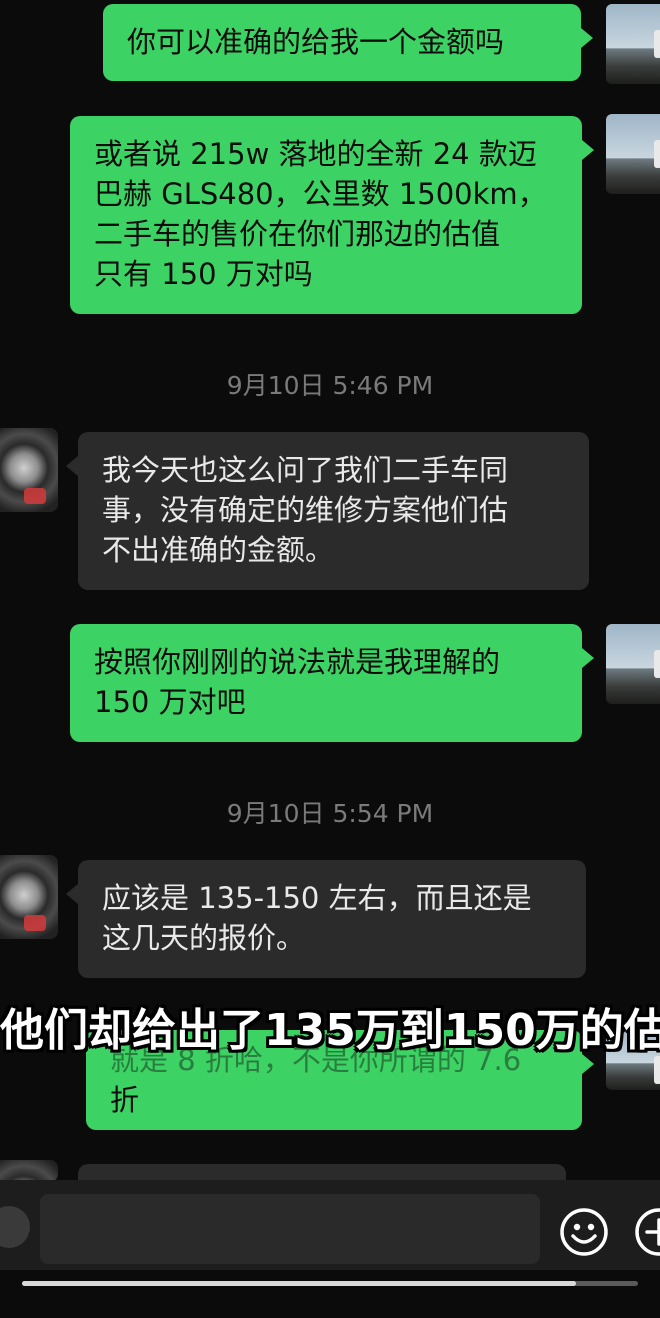 This screenshot has width=660, height=1318. Describe the element at coordinates (305, 510) in the screenshot. I see `message-text-line: 事，没有确定的维修方案他们估` at that location.